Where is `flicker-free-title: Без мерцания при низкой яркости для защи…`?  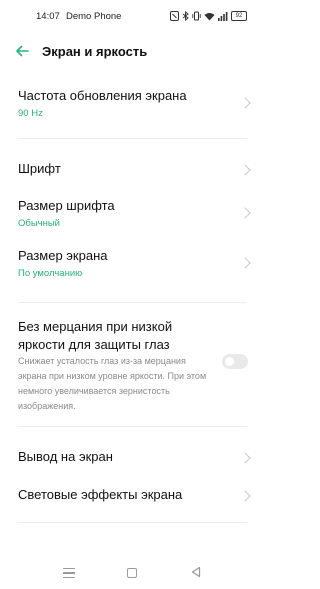
flicker-free-title: Без мерцания при низкой яркости для защи… is located at coordinates (95, 335).